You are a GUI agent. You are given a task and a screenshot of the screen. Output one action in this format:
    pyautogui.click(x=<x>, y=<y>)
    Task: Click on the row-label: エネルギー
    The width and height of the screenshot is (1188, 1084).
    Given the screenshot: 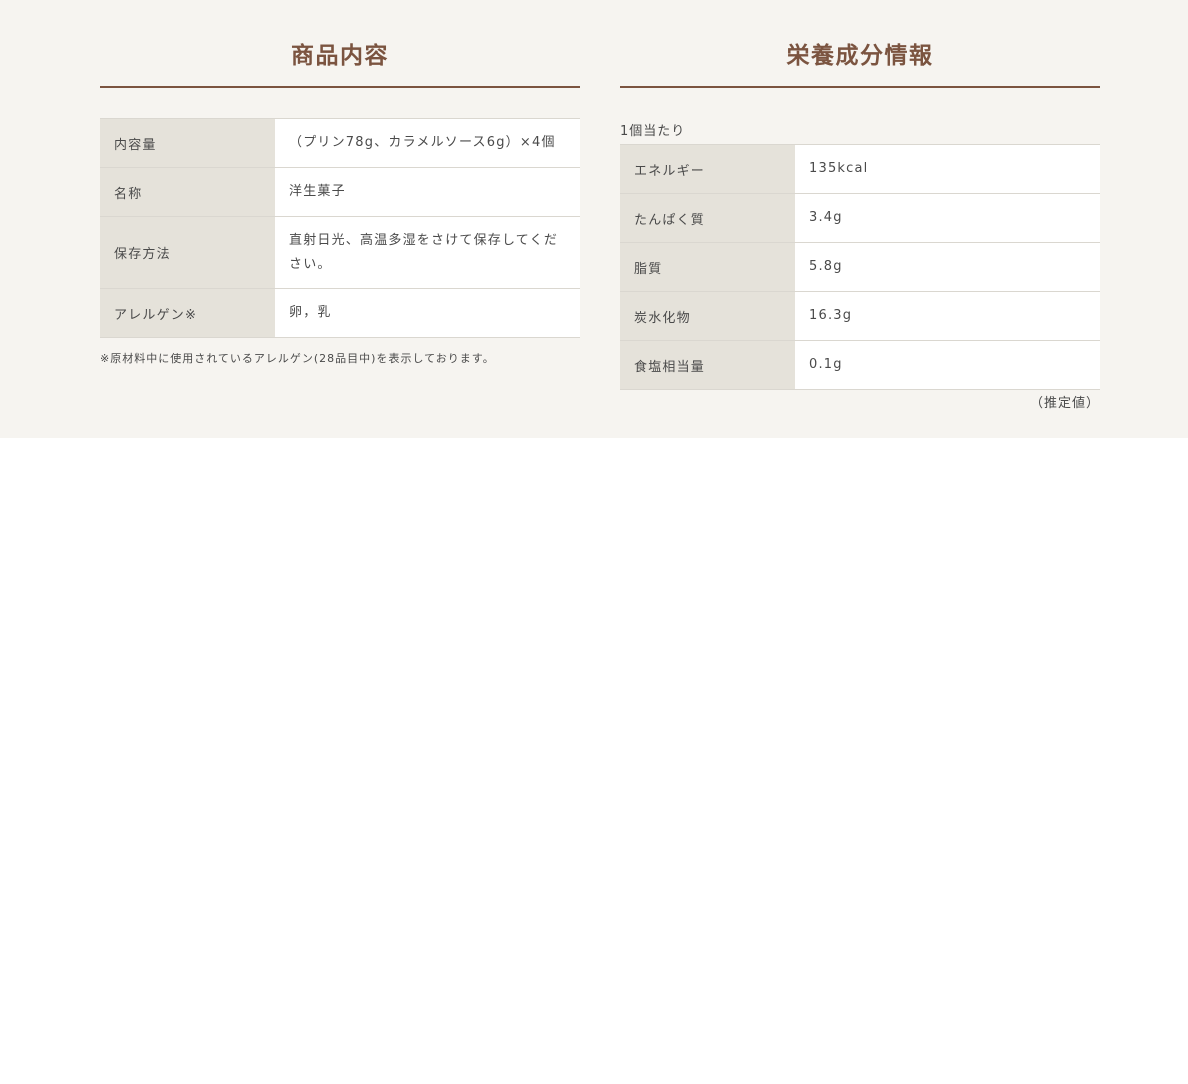 What is the action you would take?
    pyautogui.click(x=707, y=169)
    